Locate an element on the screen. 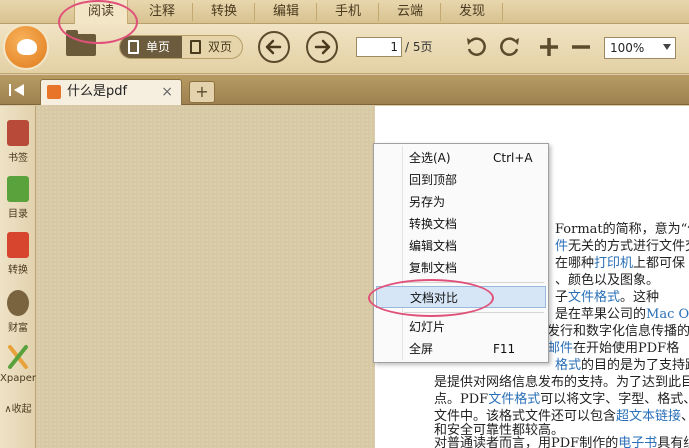 The width and height of the screenshot is (689, 448). sidebar-item-label: 转换 is located at coordinates (18, 270).